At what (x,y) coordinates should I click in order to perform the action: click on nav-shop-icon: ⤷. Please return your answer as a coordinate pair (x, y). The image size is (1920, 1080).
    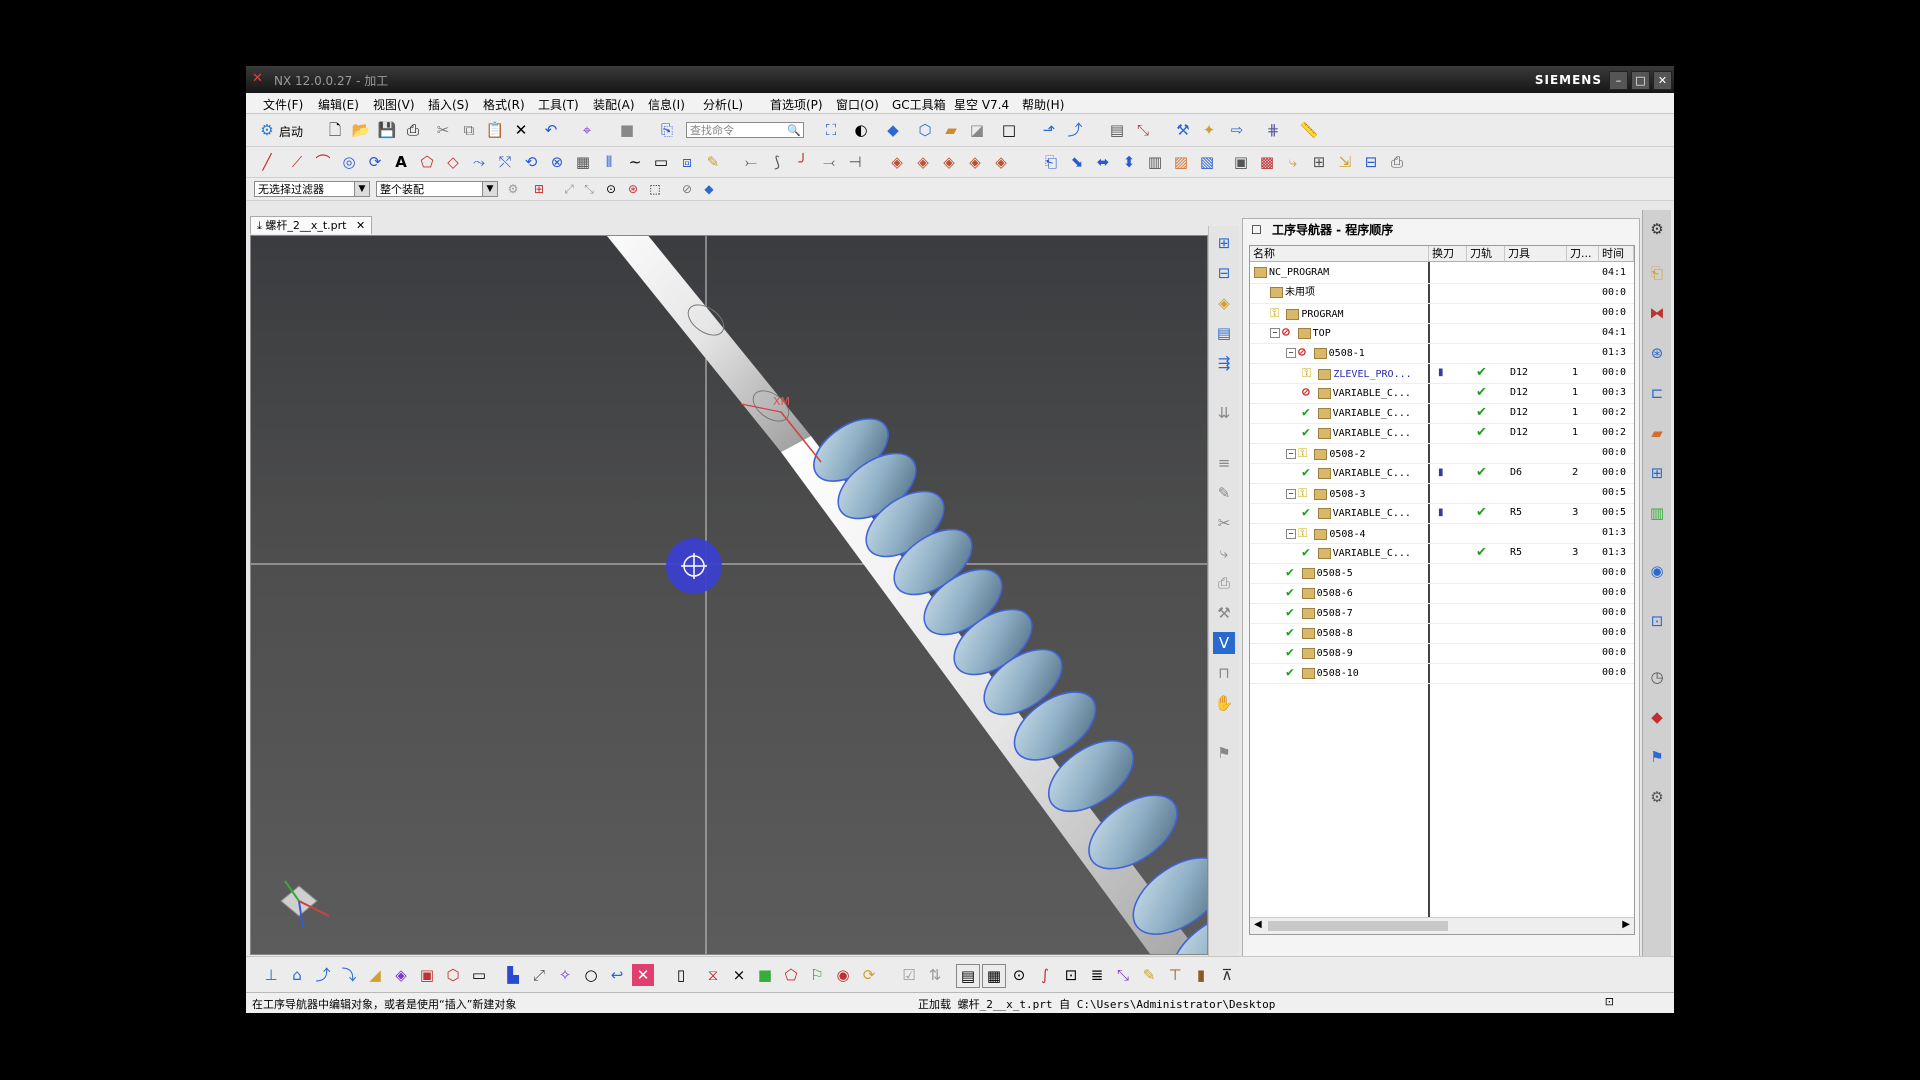
    Looking at the image, I should click on (1224, 553).